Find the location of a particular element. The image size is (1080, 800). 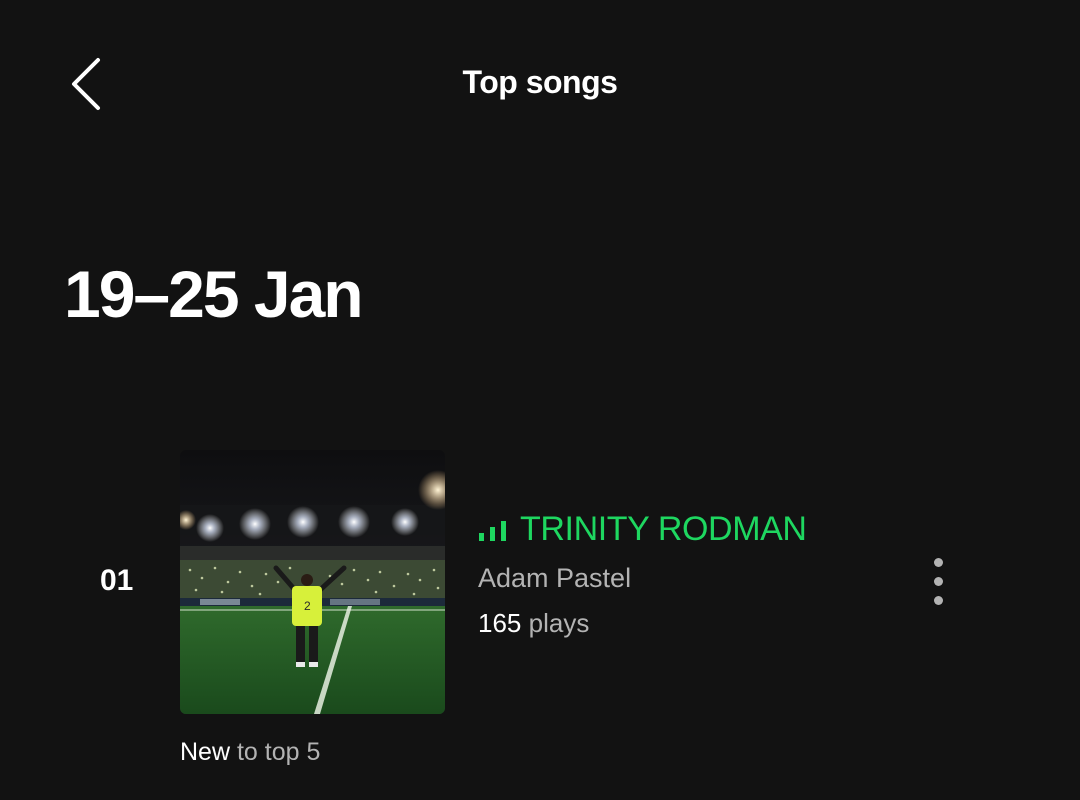

more-options-button is located at coordinates (938, 581).